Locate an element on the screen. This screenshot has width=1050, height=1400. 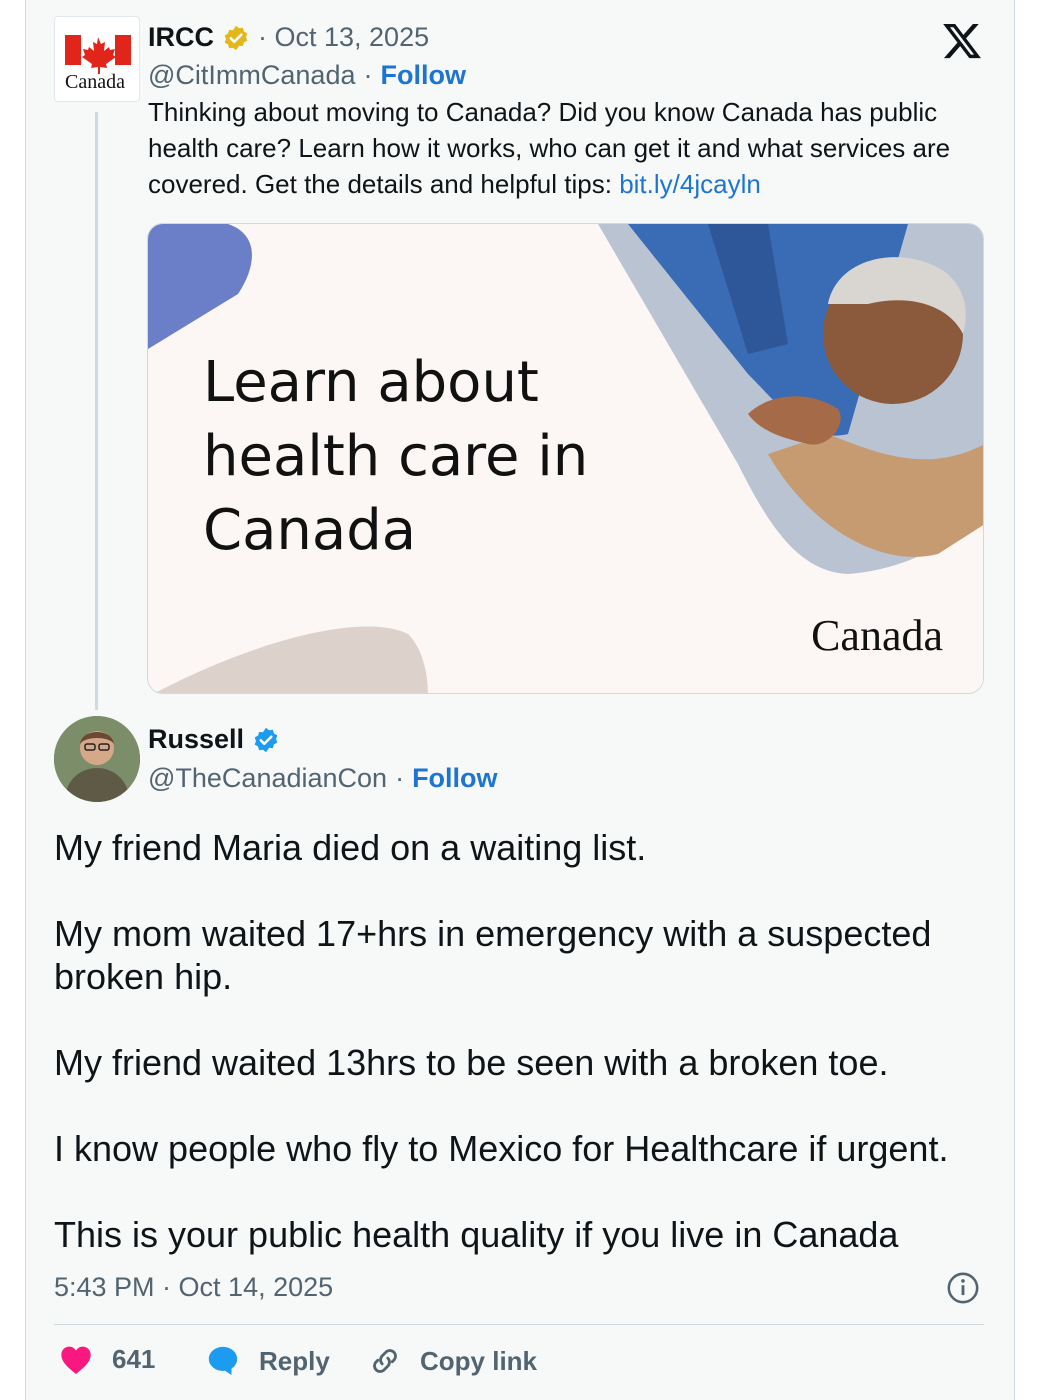
reply-tweet-header: Russell is located at coordinates (214, 739).